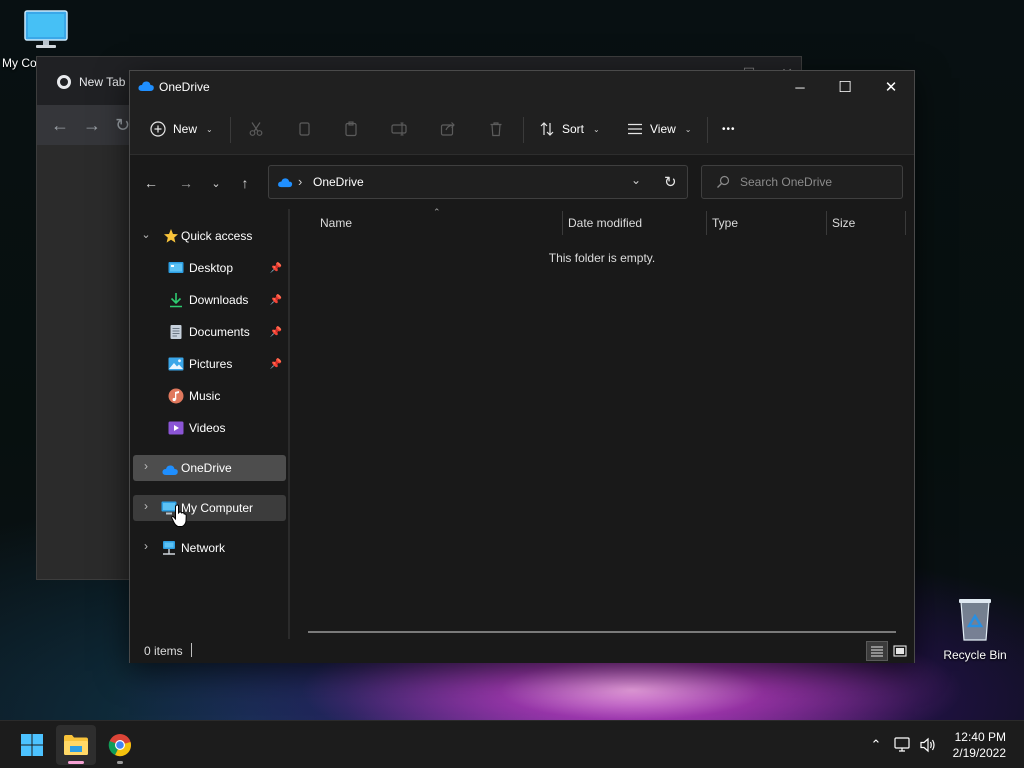  I want to click on sidebar-item-label: My Computer, so click(217, 508).